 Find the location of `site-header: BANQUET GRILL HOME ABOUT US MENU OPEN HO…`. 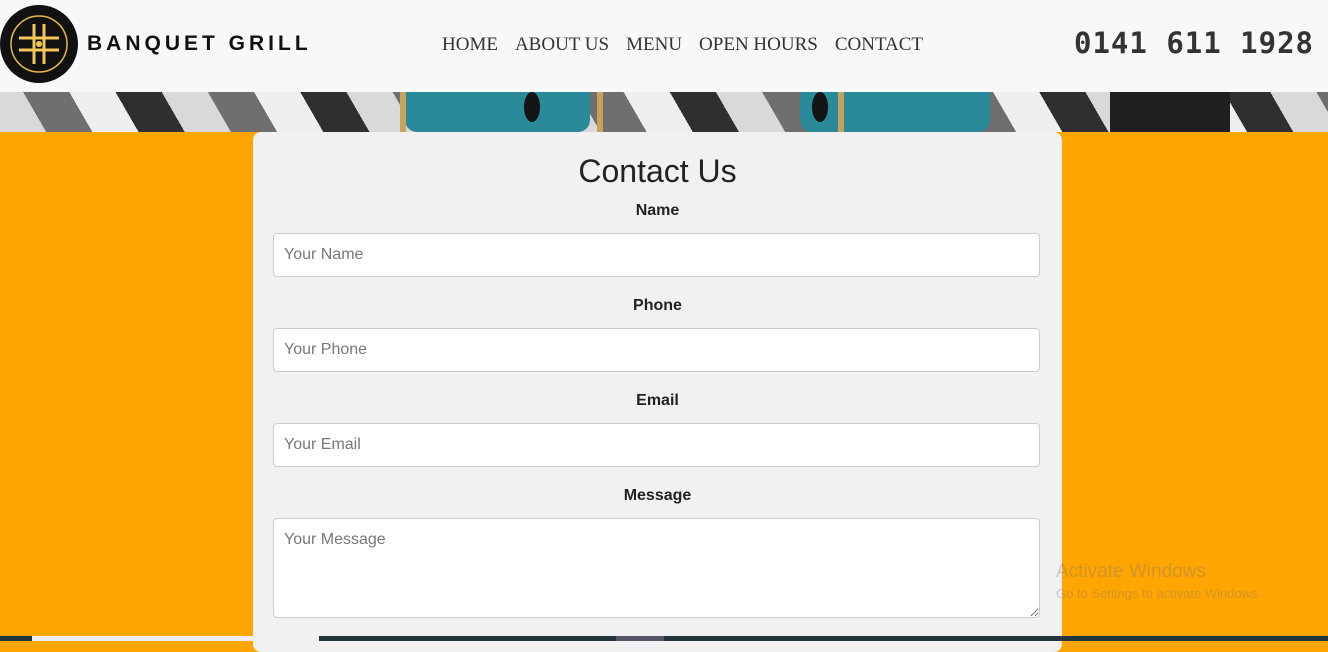

site-header: BANQUET GRILL HOME ABOUT US MENU OPEN HO… is located at coordinates (664, 46).